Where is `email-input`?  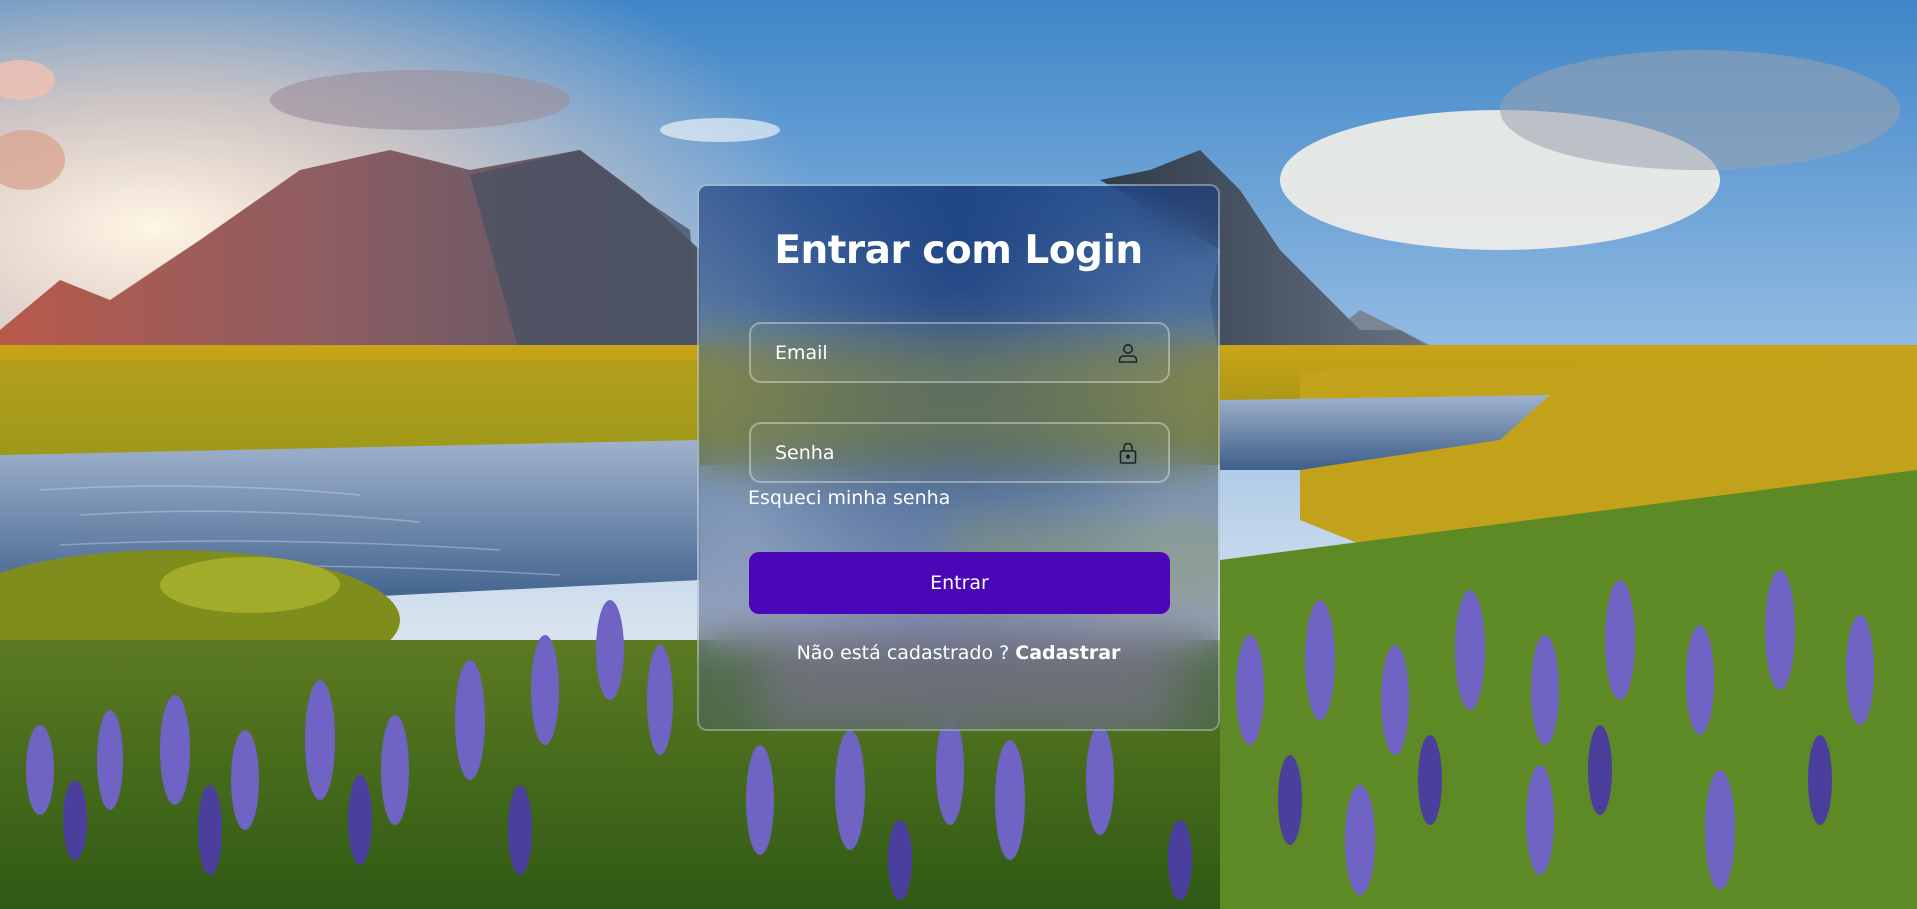
email-input is located at coordinates (959, 352).